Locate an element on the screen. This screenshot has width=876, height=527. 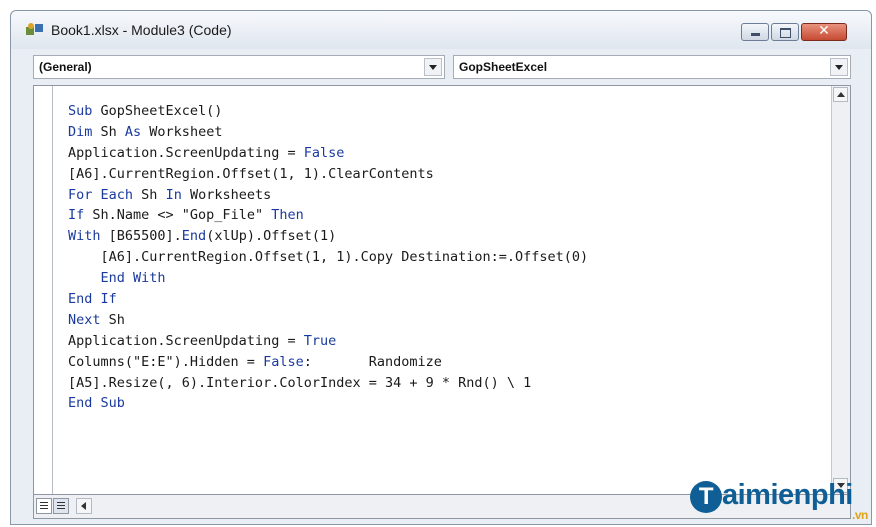
maximize-button is located at coordinates (785, 32).